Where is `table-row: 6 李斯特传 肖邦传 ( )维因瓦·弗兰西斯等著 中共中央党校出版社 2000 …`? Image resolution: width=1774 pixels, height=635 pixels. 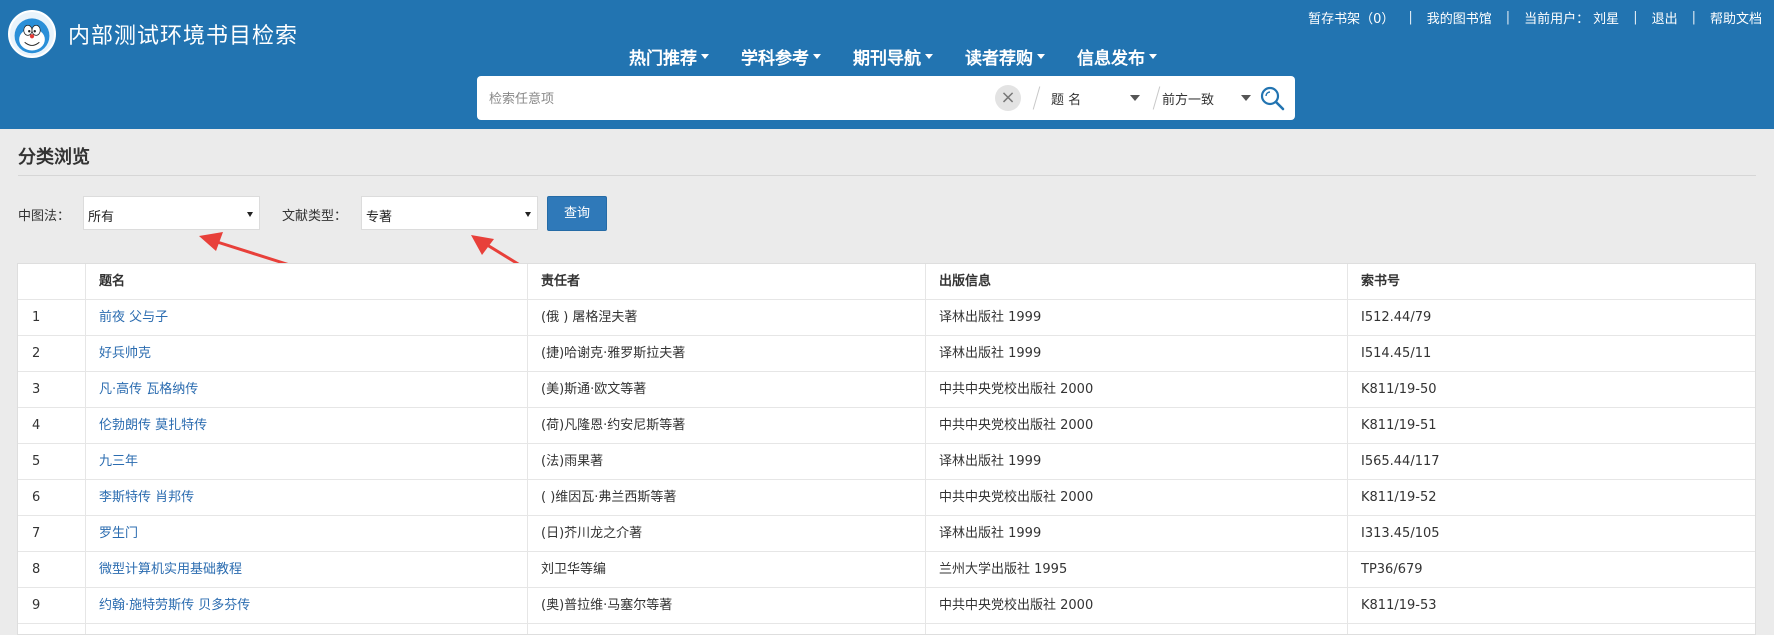
table-row: 6 李斯特传 肖邦传 ( )维因瓦·弗兰西斯等著 中共中央党校出版社 2000 … is located at coordinates (886, 498).